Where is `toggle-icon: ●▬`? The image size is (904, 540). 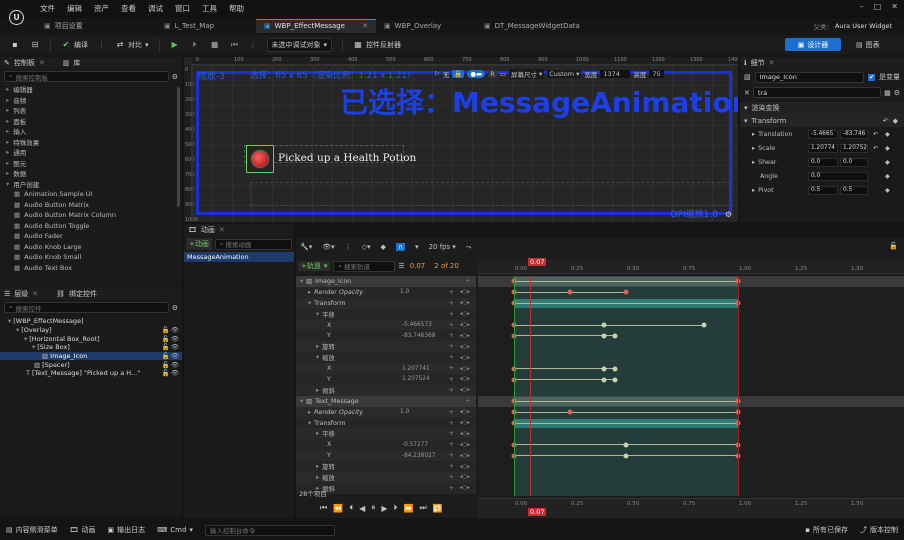 toggle-icon: ●▬ is located at coordinates (476, 74).